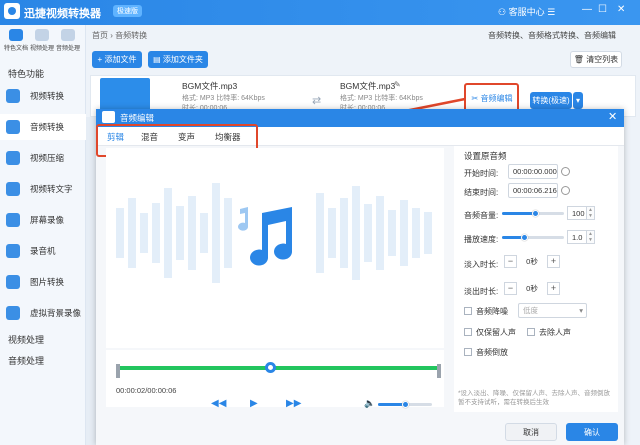  Describe the element at coordinates (146, 390) in the screenshot. I see `time-display: 00:00:02/00:00:06` at that location.